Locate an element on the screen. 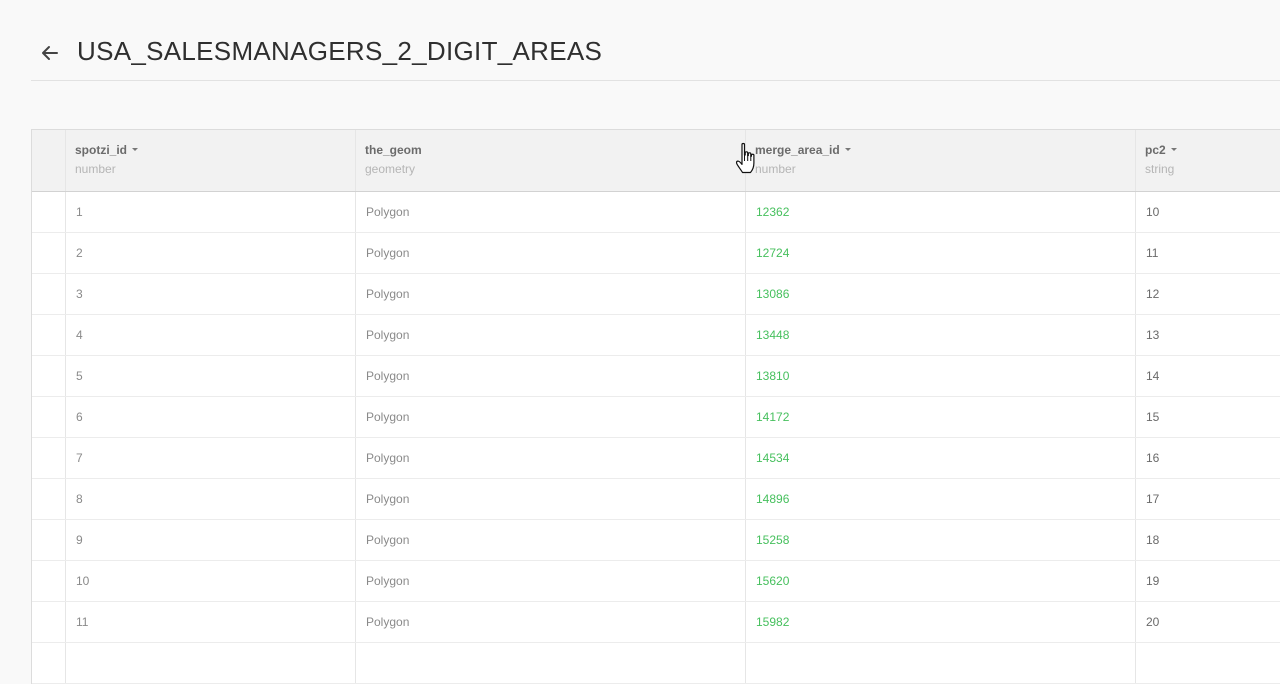 This screenshot has width=1280, height=684. cell-pc2: 11 is located at coordinates (1207, 253).